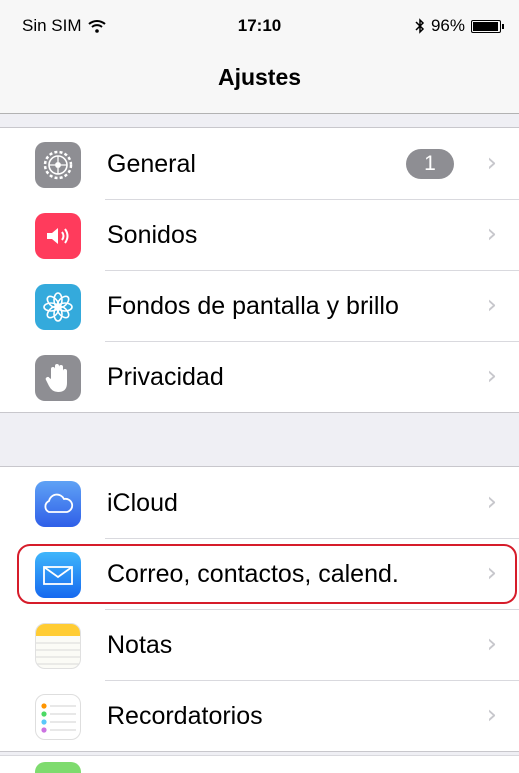 Image resolution: width=519 pixels, height=773 pixels. I want to click on page-title: Ajustes, so click(259, 77).